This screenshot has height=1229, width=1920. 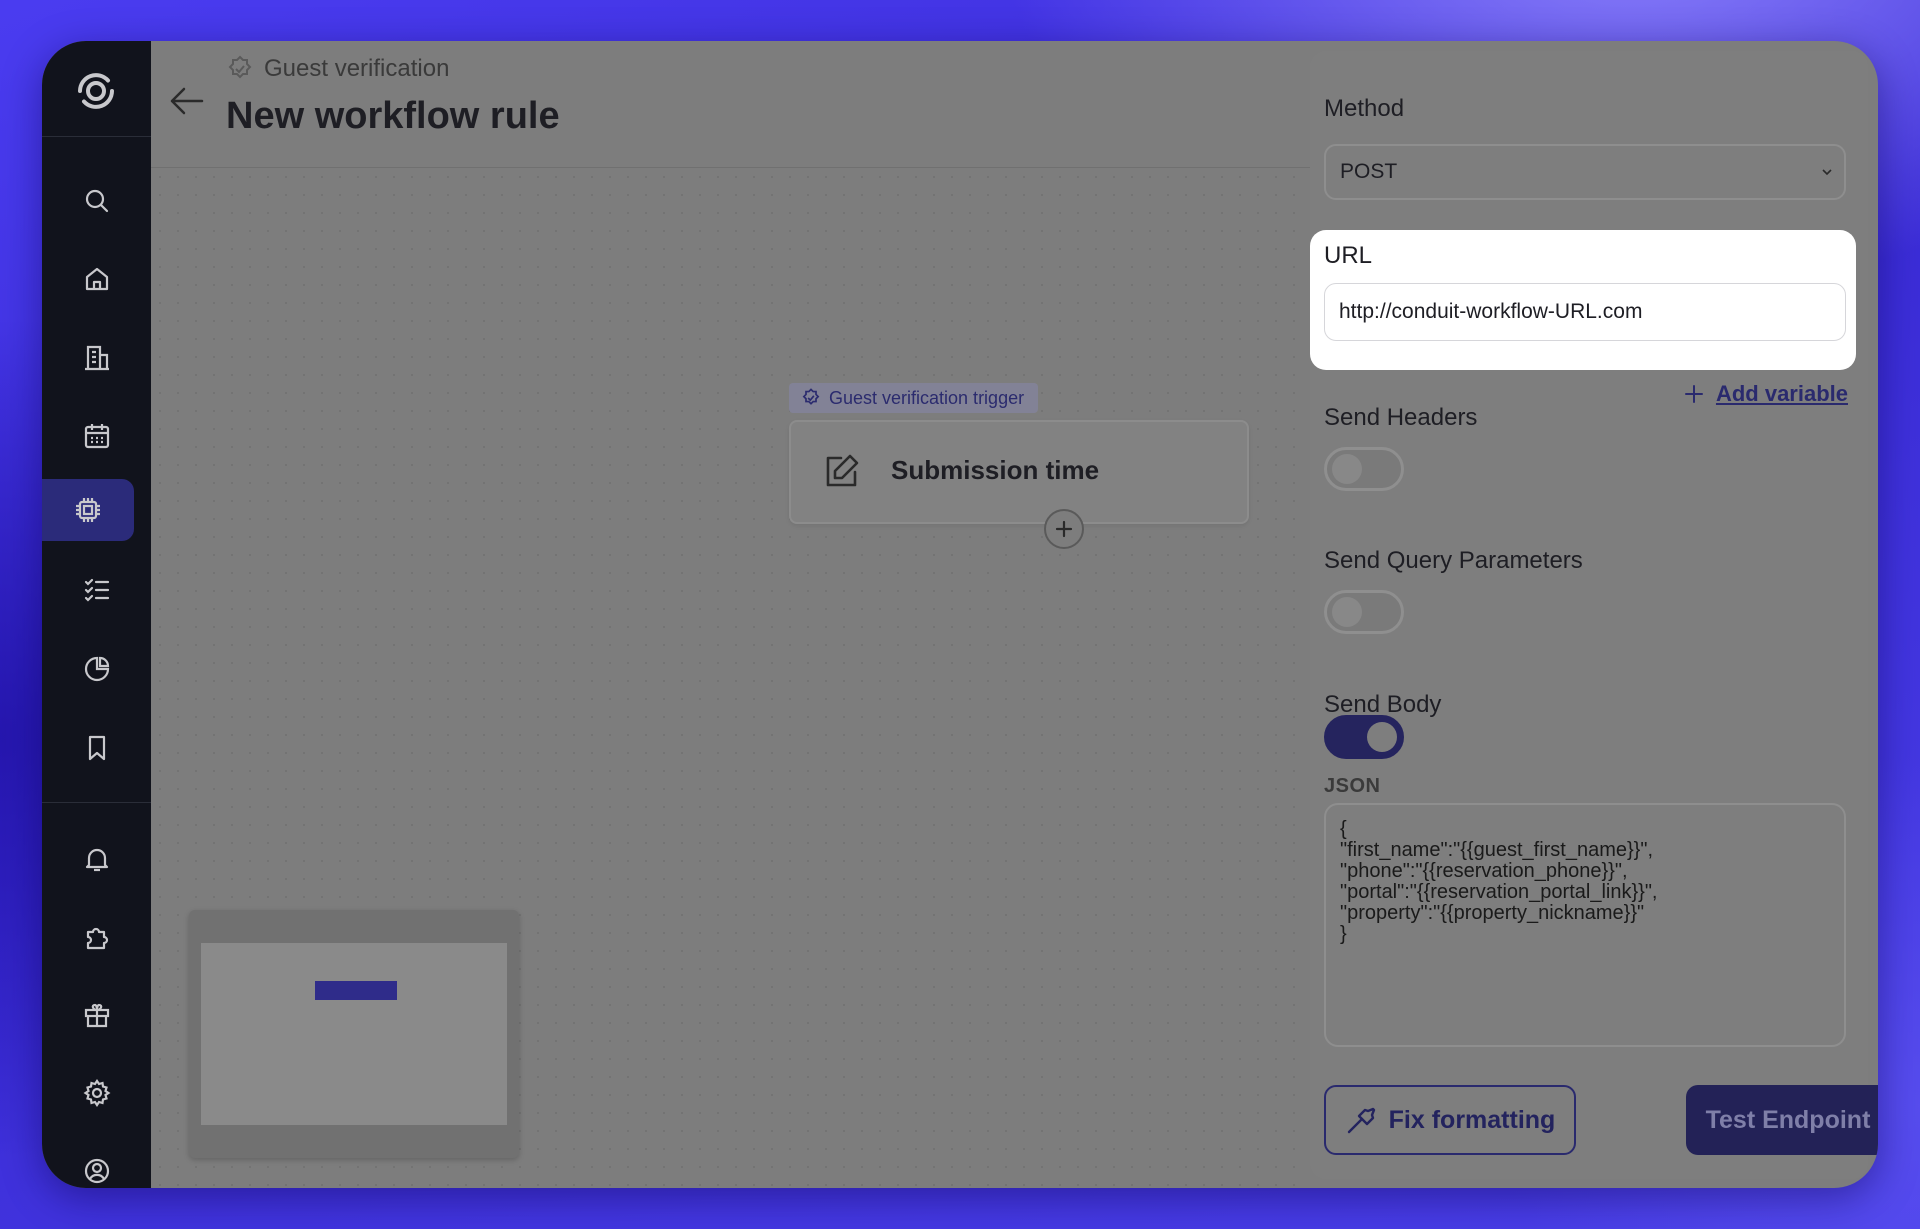 I want to click on logo-icon, so click(x=96, y=91).